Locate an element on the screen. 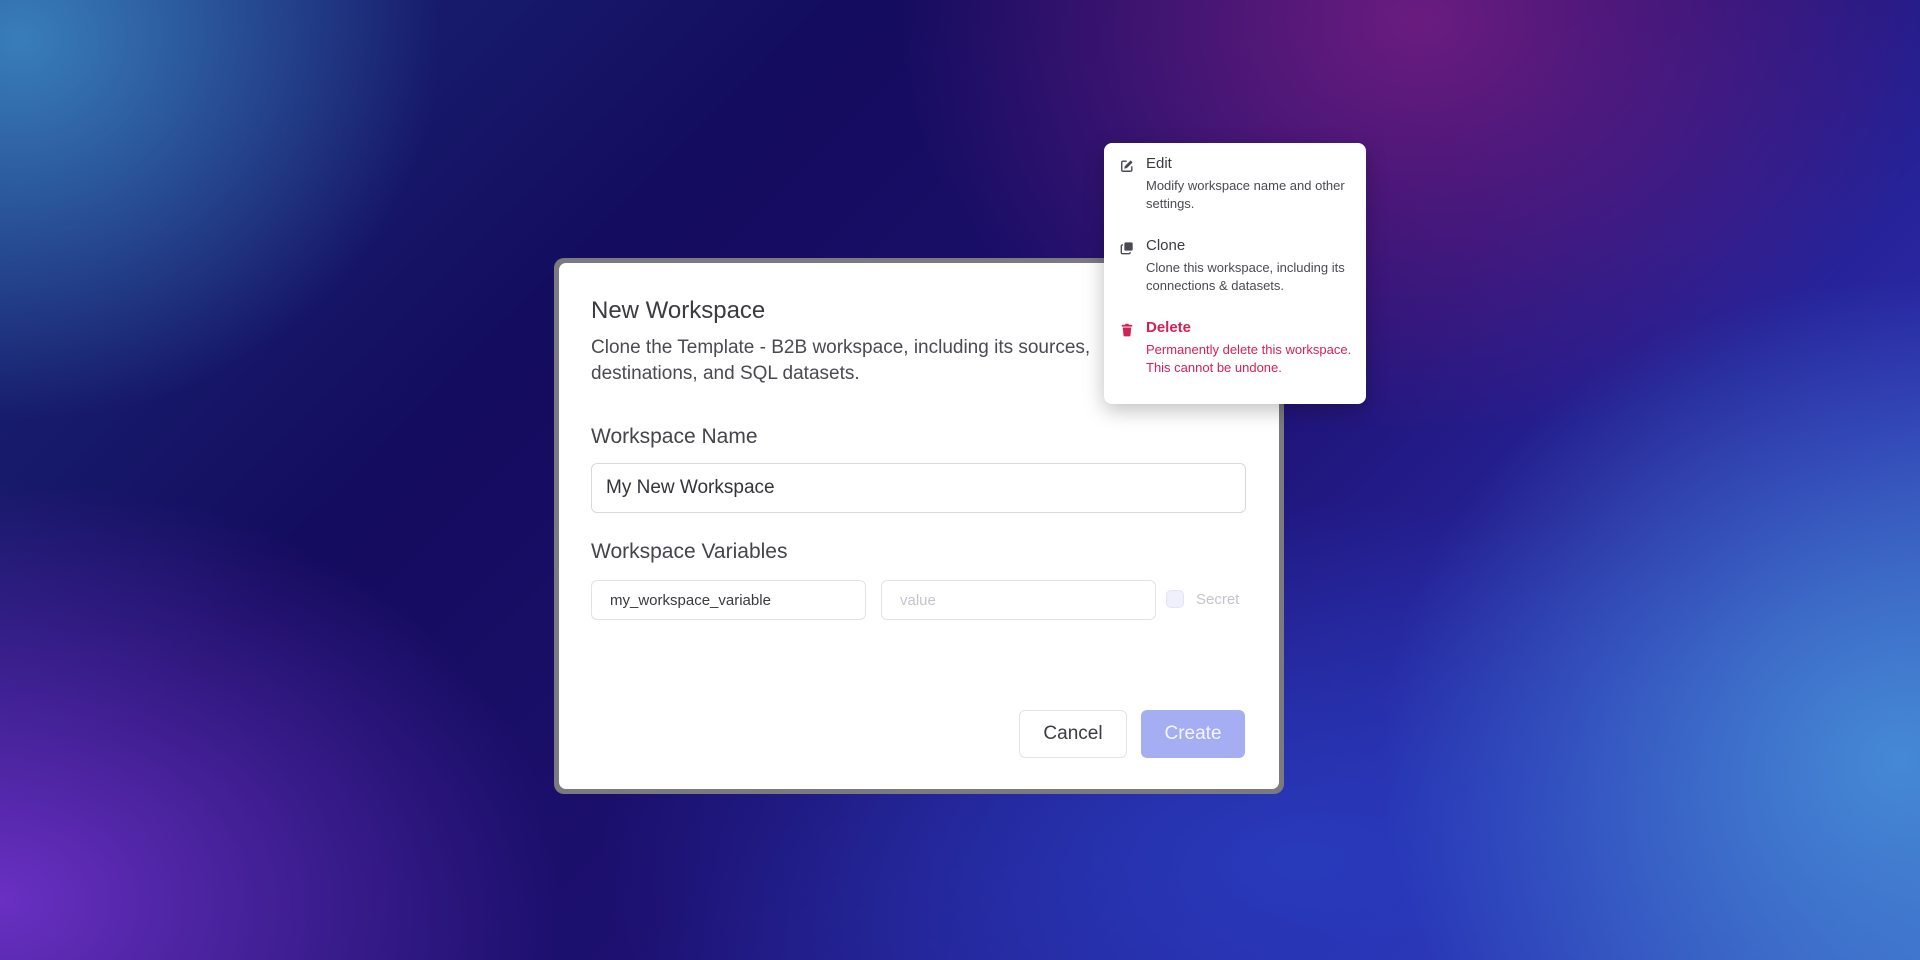 This screenshot has height=960, width=1920. workspace-variables-label: Workspace Variables is located at coordinates (689, 551).